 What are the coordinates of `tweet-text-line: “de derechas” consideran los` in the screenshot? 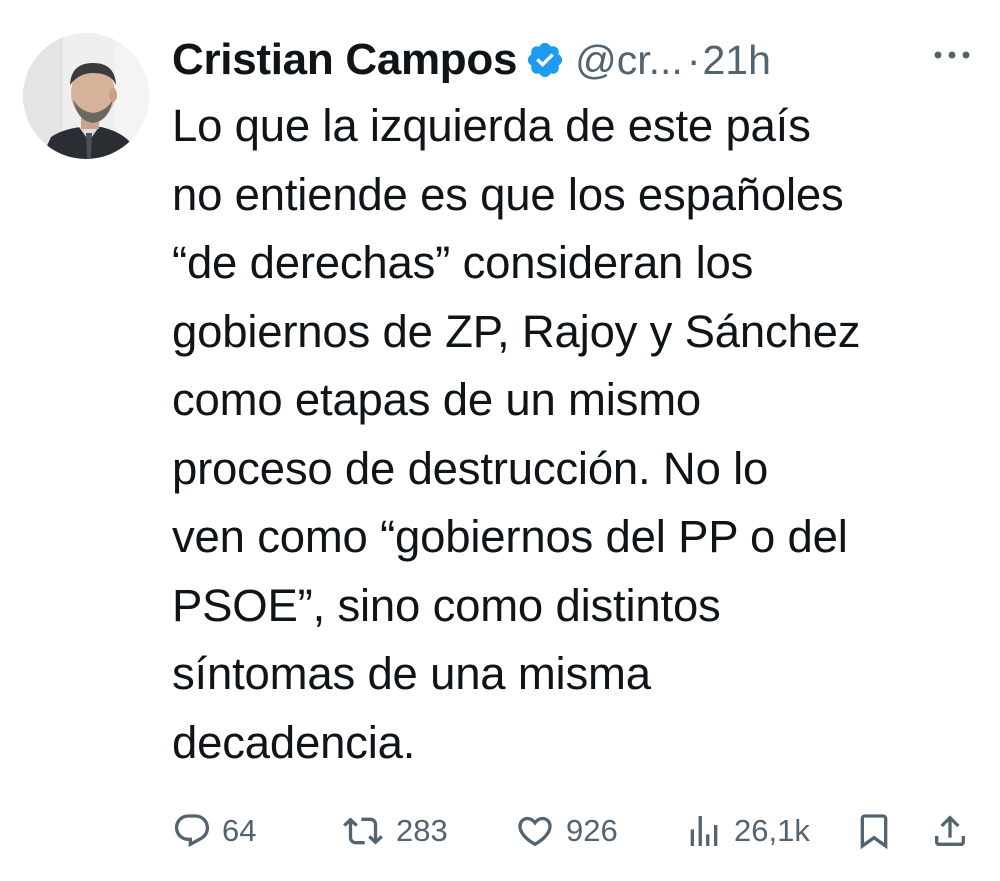 It's located at (463, 262).